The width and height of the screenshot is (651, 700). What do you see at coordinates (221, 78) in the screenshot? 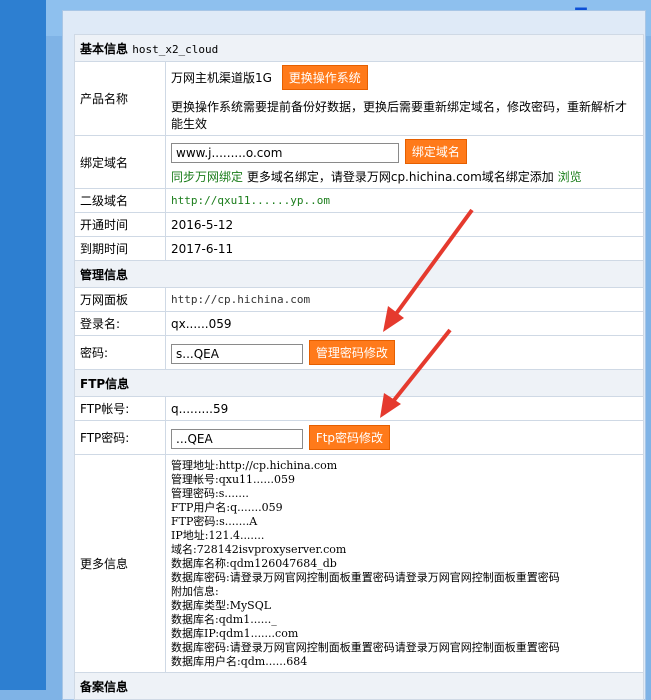
I see `product-value: 万网主机渠道版1G` at bounding box center [221, 78].